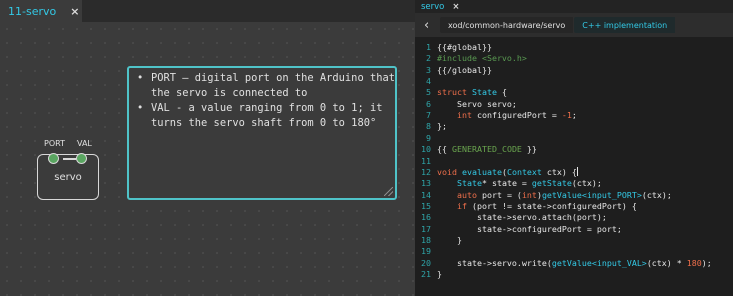 The height and width of the screenshot is (296, 733). Describe the element at coordinates (428, 81) in the screenshot. I see `line-number: 4` at that location.